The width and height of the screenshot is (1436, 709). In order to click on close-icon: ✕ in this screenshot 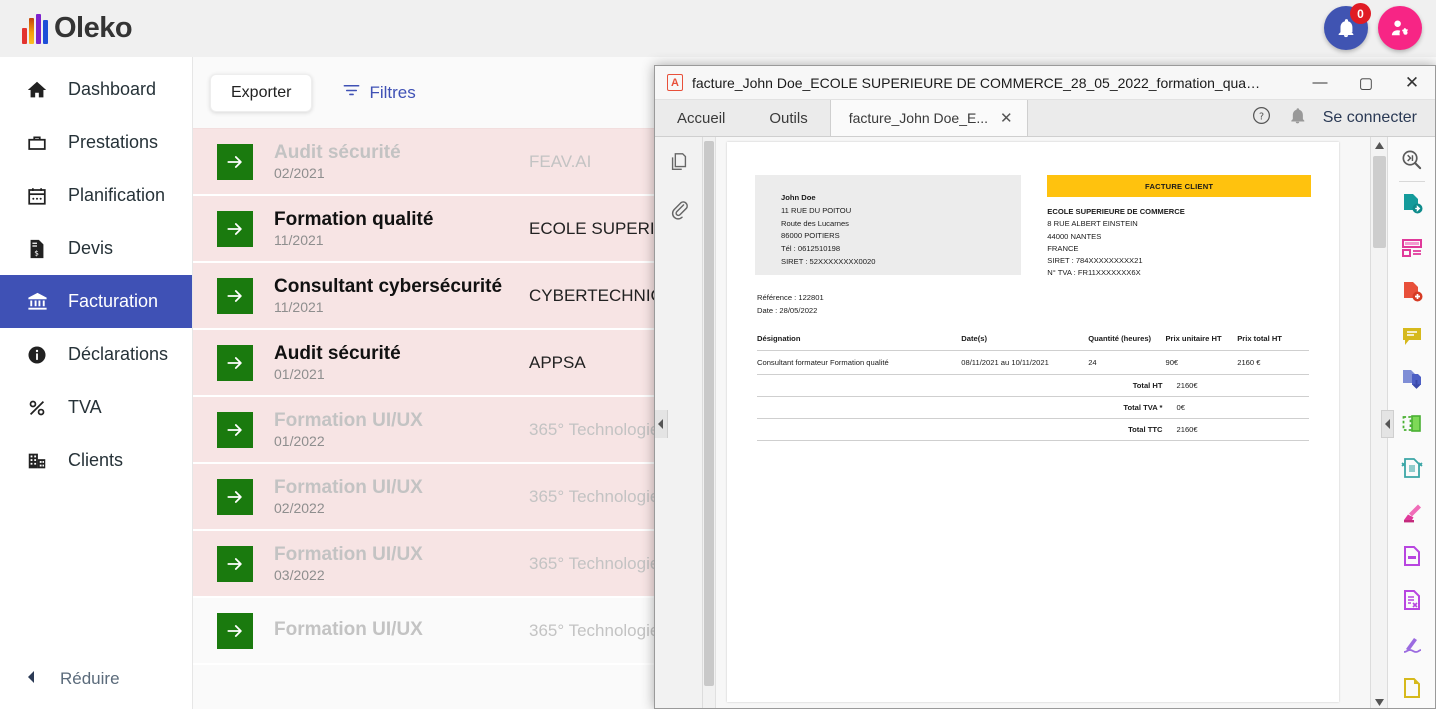, I will do `click(1006, 118)`.